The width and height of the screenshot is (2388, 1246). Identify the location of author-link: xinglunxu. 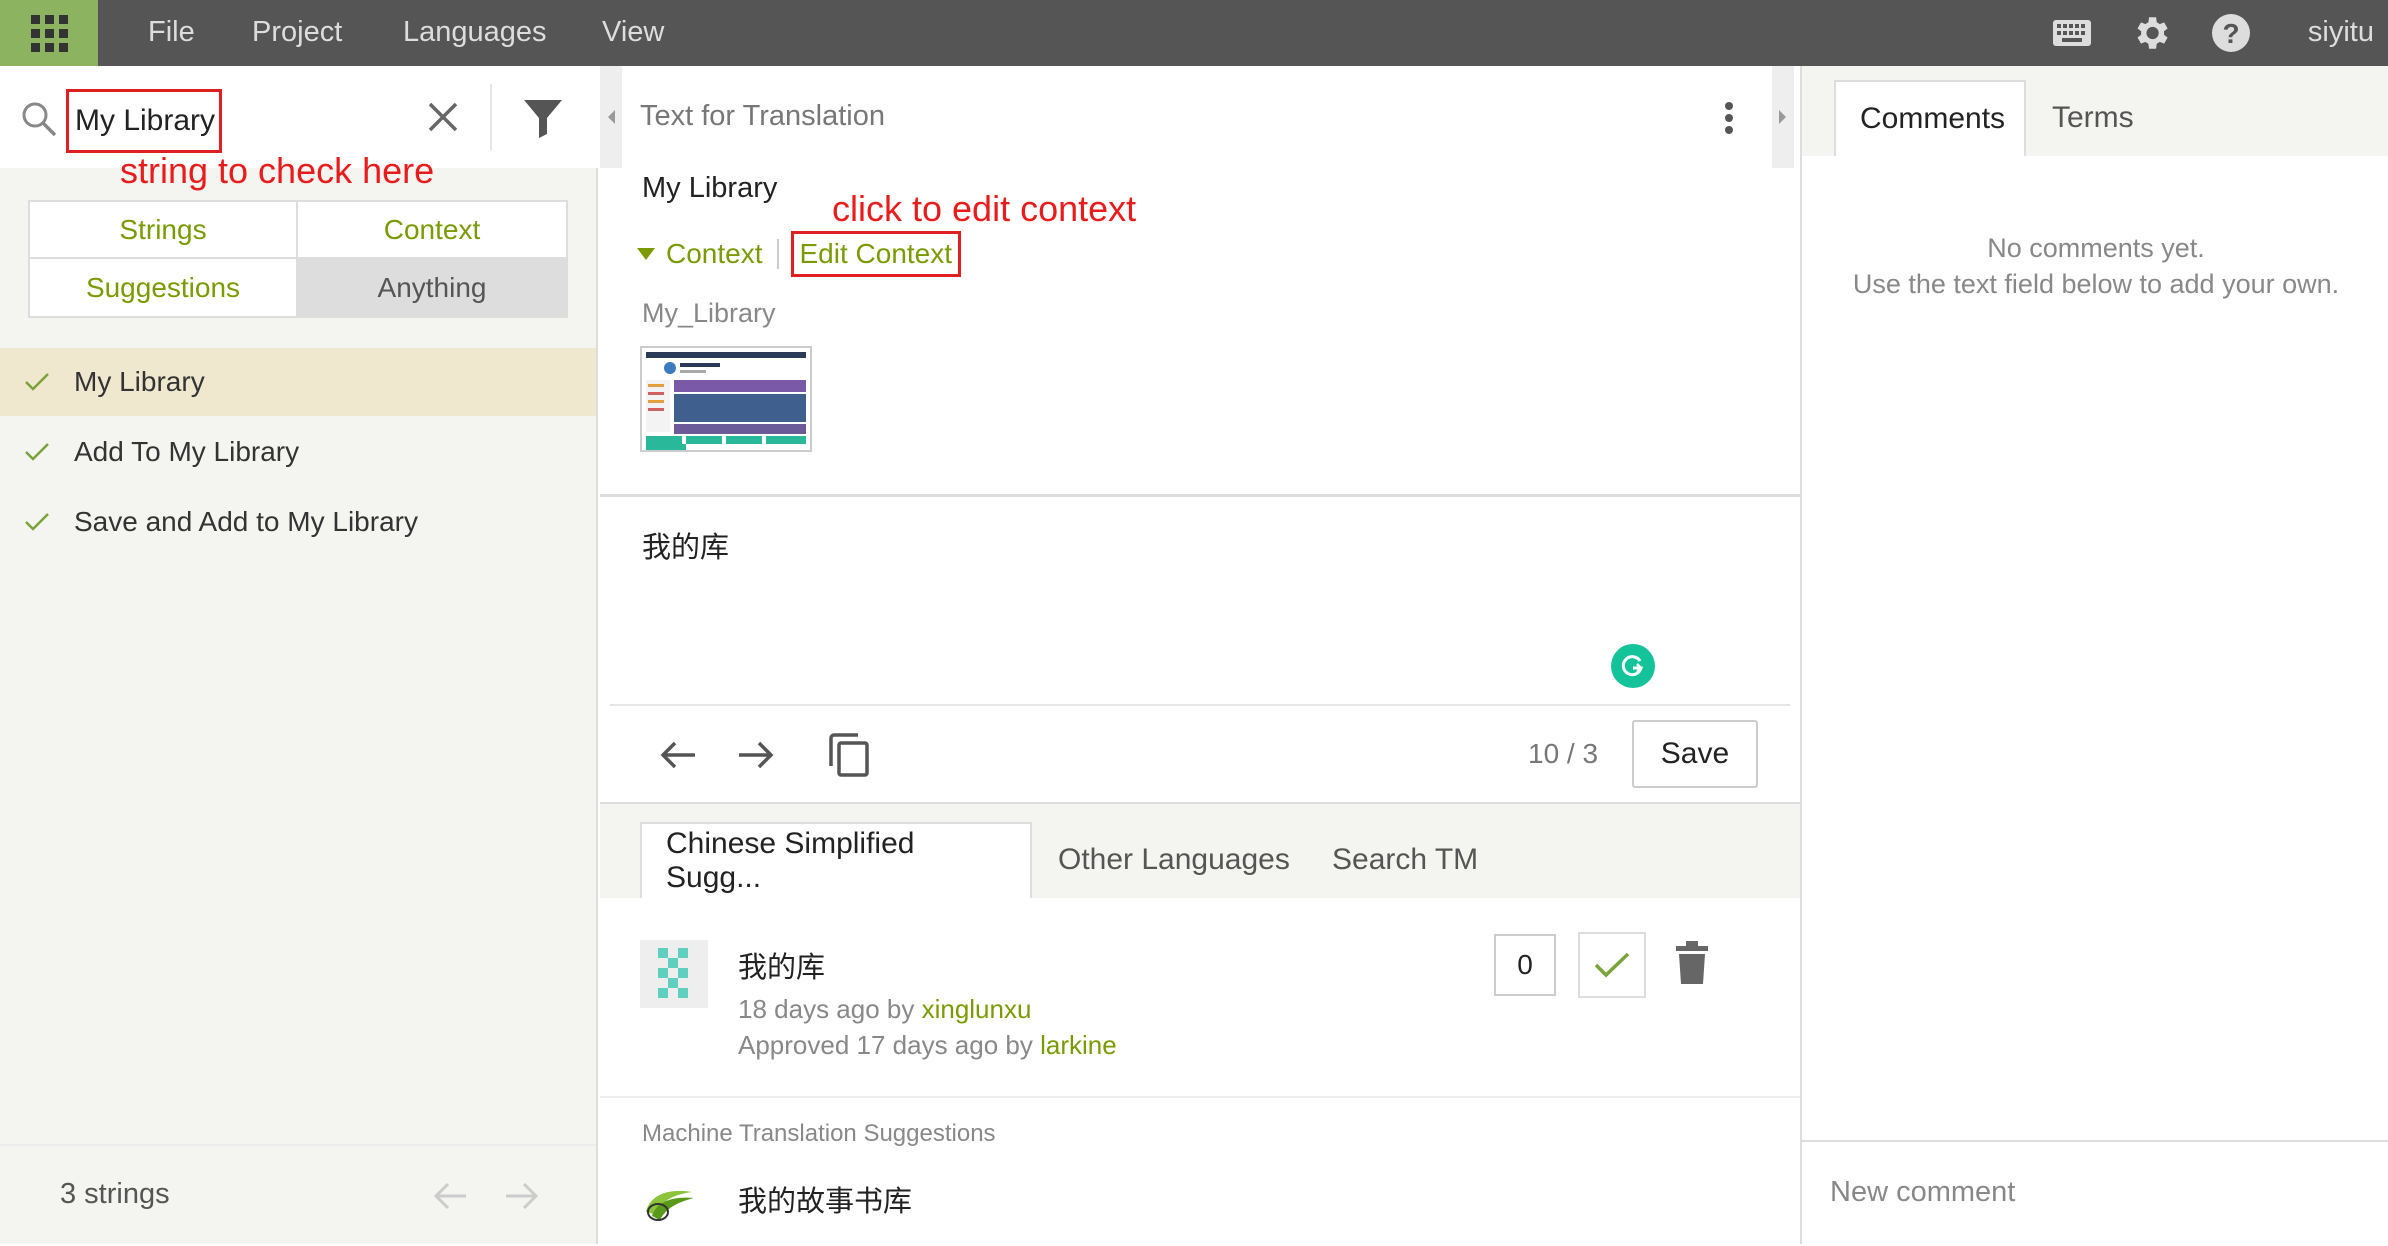
(977, 1009).